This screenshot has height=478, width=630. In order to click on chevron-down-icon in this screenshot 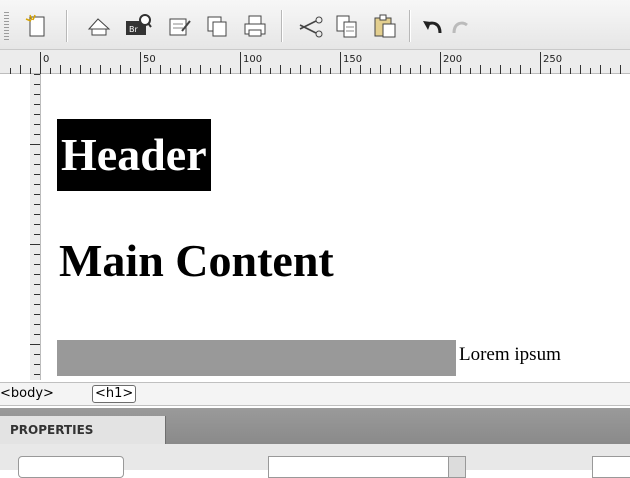, I will do `click(456, 467)`.